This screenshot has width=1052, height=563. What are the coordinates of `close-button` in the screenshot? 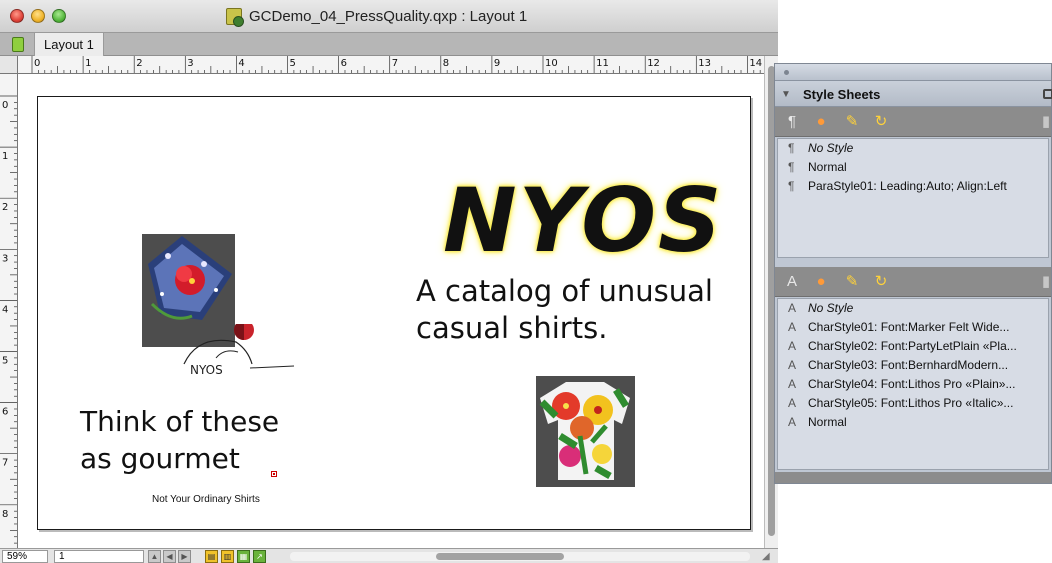 It's located at (17, 16).